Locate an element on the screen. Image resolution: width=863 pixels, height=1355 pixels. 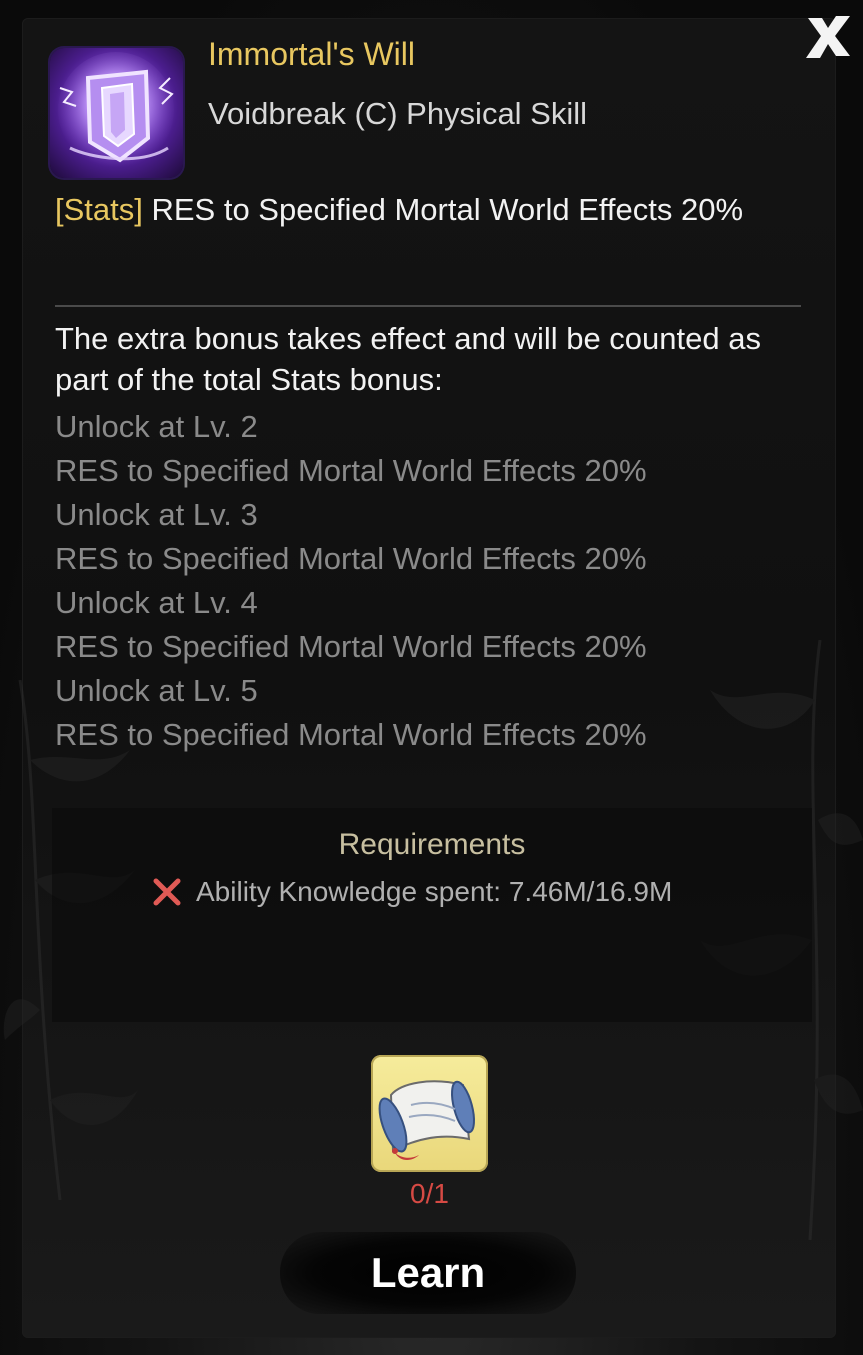
unmet-x-icon is located at coordinates (167, 892).